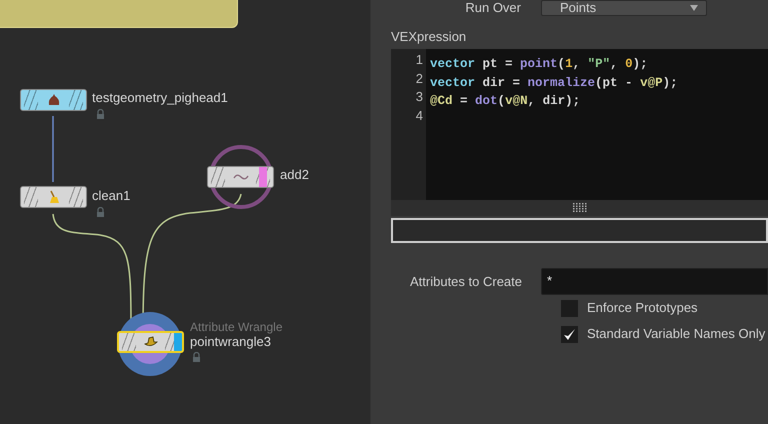 The image size is (768, 424). What do you see at coordinates (230, 342) in the screenshot?
I see `node-name: pointwrangle3` at bounding box center [230, 342].